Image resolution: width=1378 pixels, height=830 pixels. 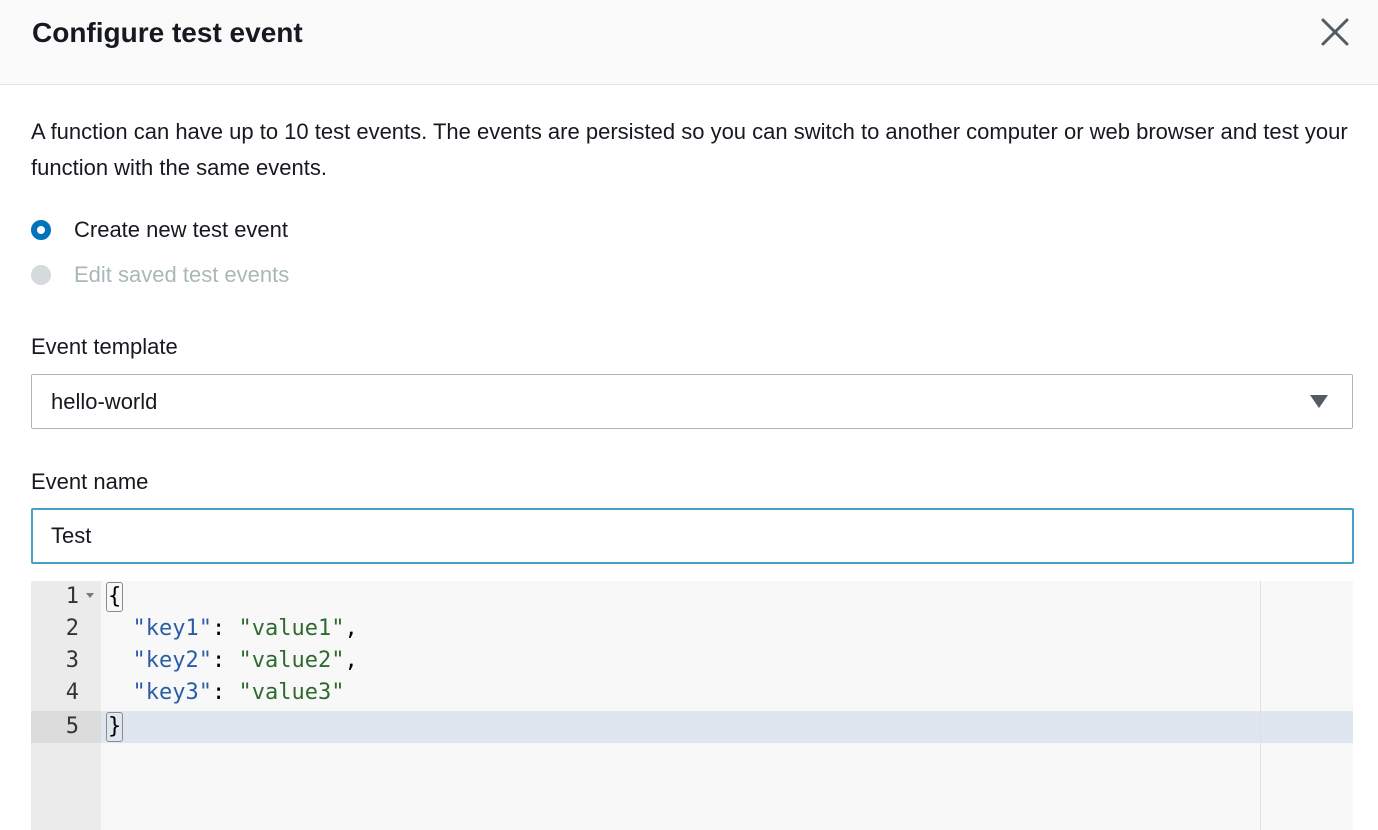 I want to click on event-template-value: hello-world, so click(x=104, y=401).